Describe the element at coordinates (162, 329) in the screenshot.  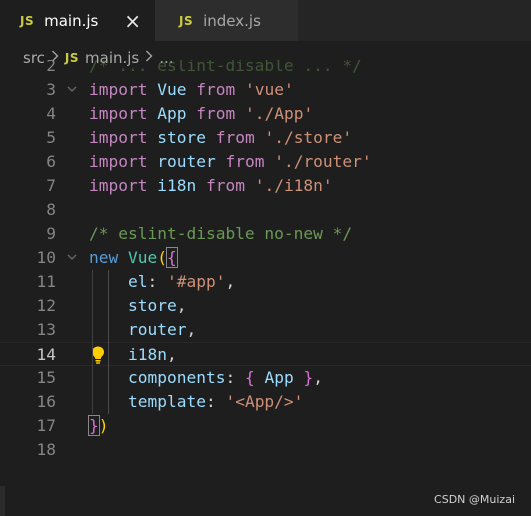
I see `code-text: router,` at that location.